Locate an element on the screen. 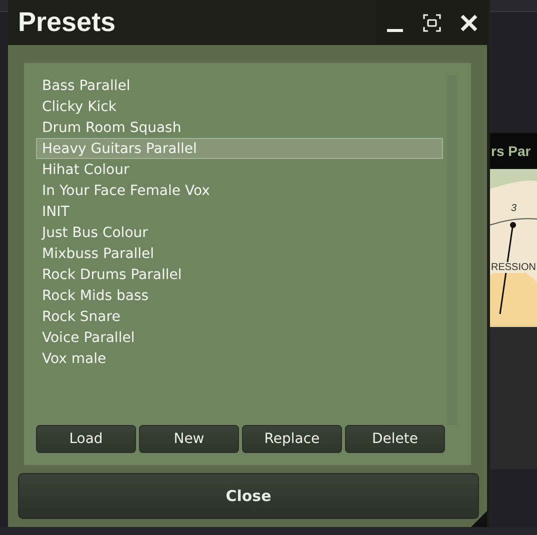 The image size is (537, 535). preset-item: Rock Drums Parallel is located at coordinates (239, 274).